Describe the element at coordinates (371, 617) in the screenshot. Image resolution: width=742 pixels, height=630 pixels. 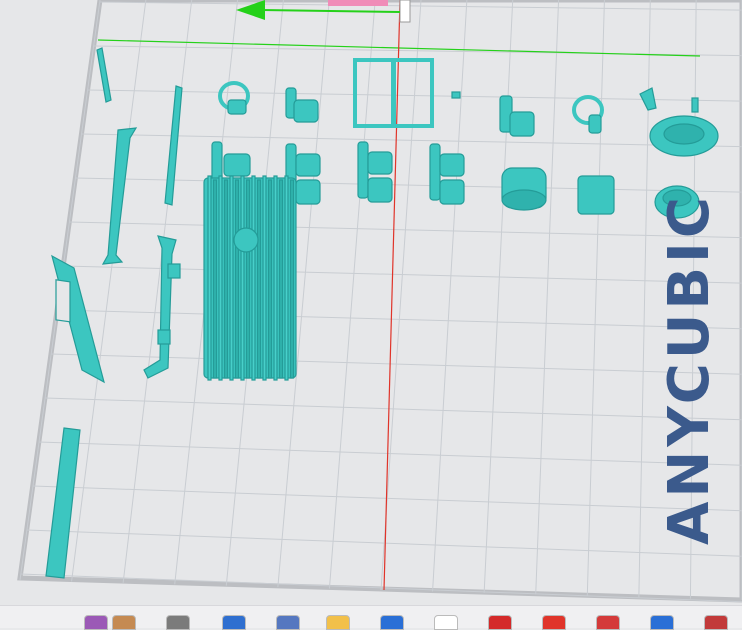
I see `taskbar` at that location.